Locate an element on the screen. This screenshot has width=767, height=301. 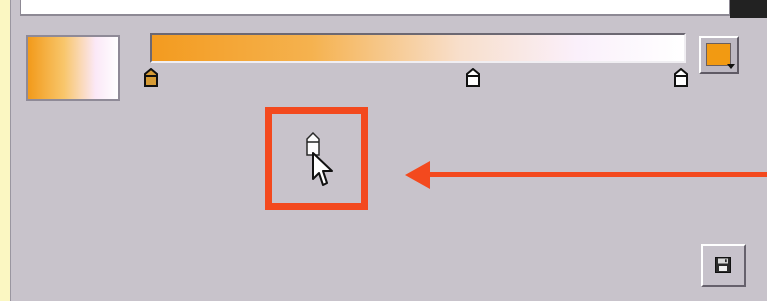
gradient-stop-middle is located at coordinates (473, 77).